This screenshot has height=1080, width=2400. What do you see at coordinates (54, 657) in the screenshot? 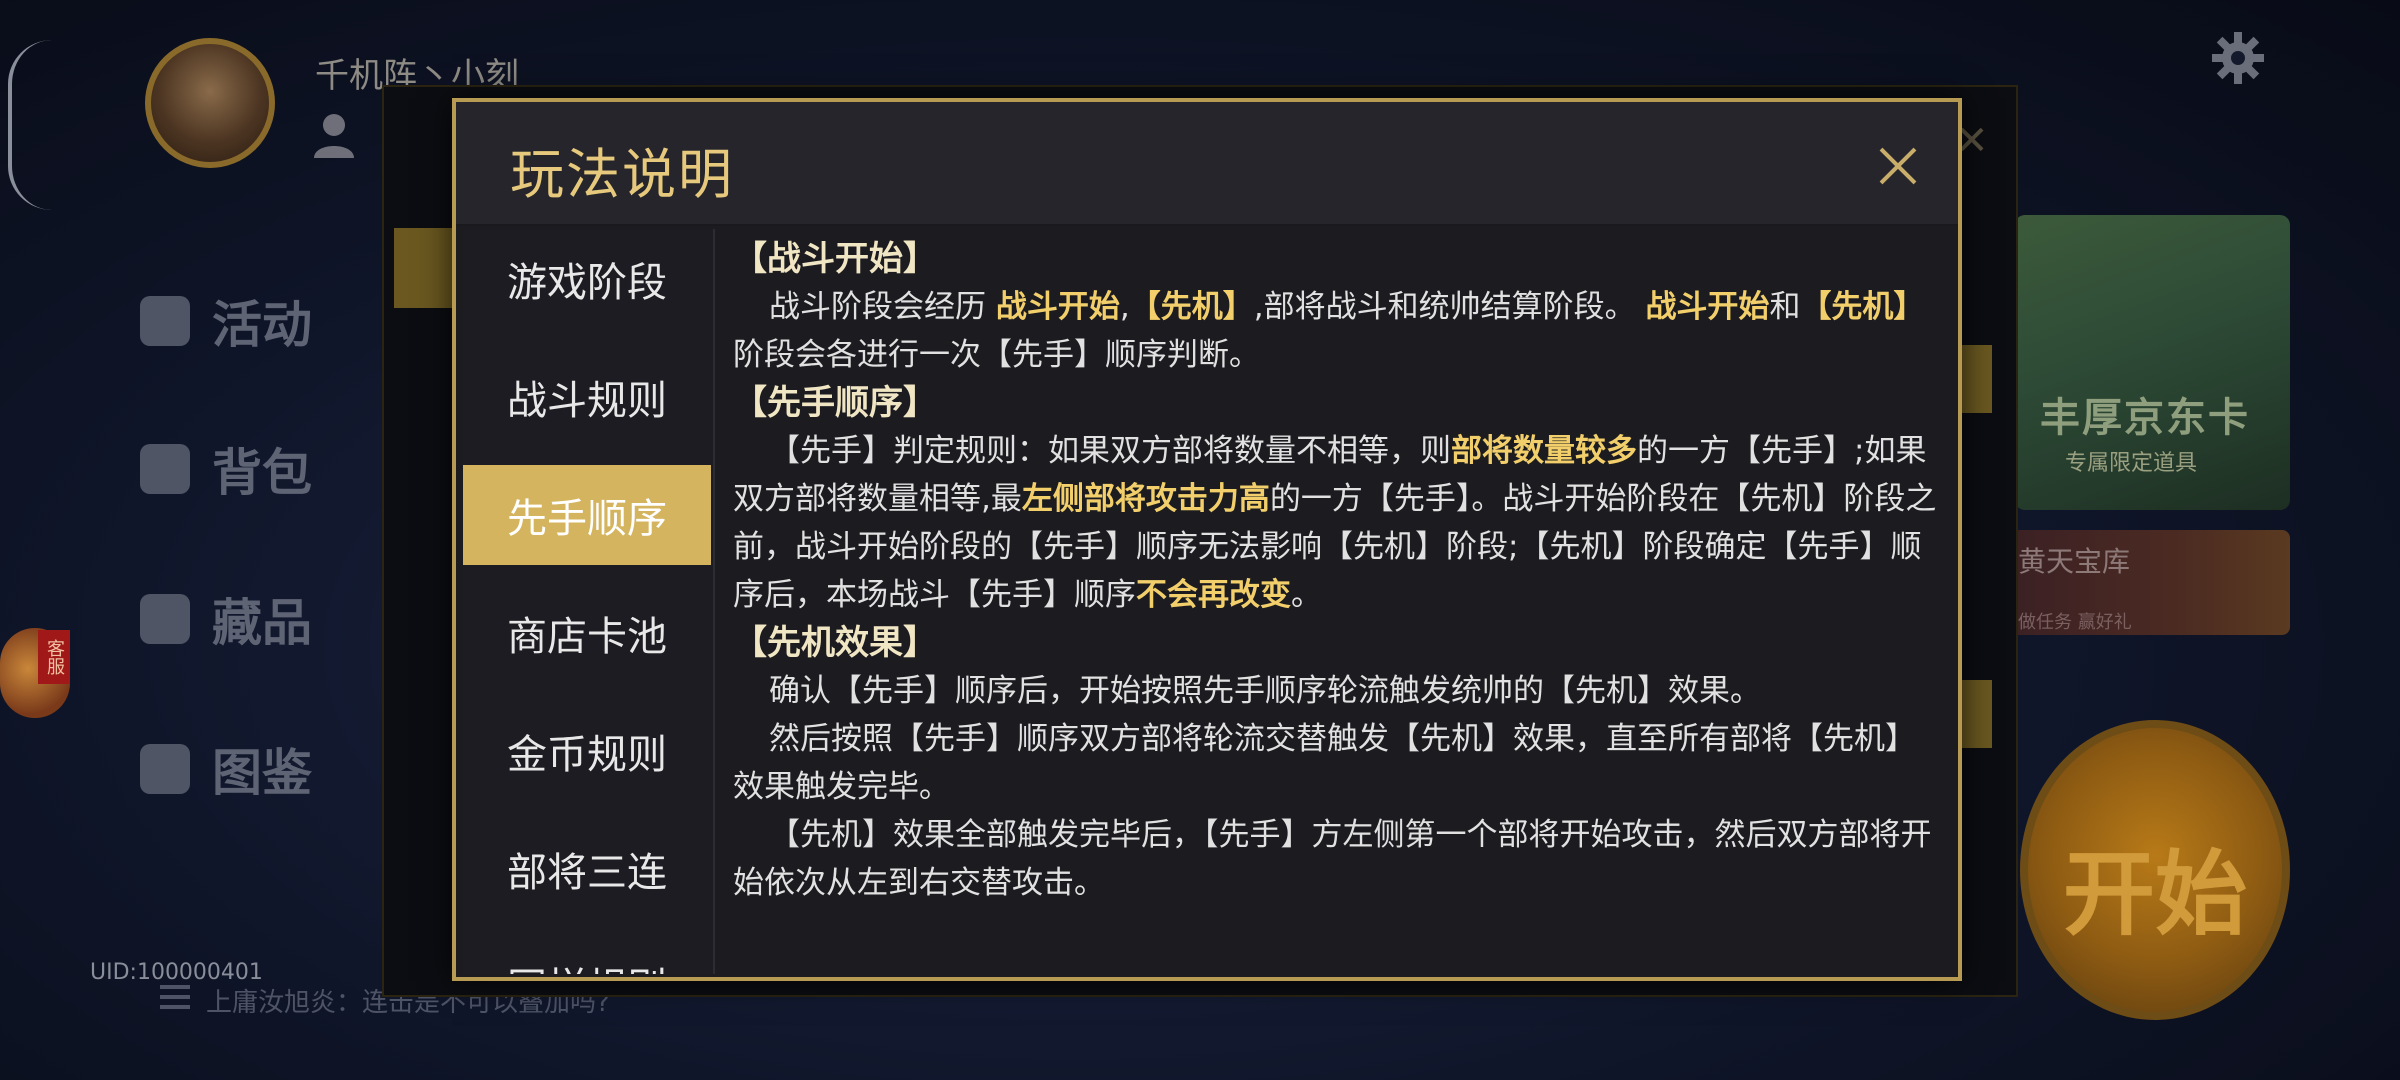
I see `support-label: 客服` at bounding box center [54, 657].